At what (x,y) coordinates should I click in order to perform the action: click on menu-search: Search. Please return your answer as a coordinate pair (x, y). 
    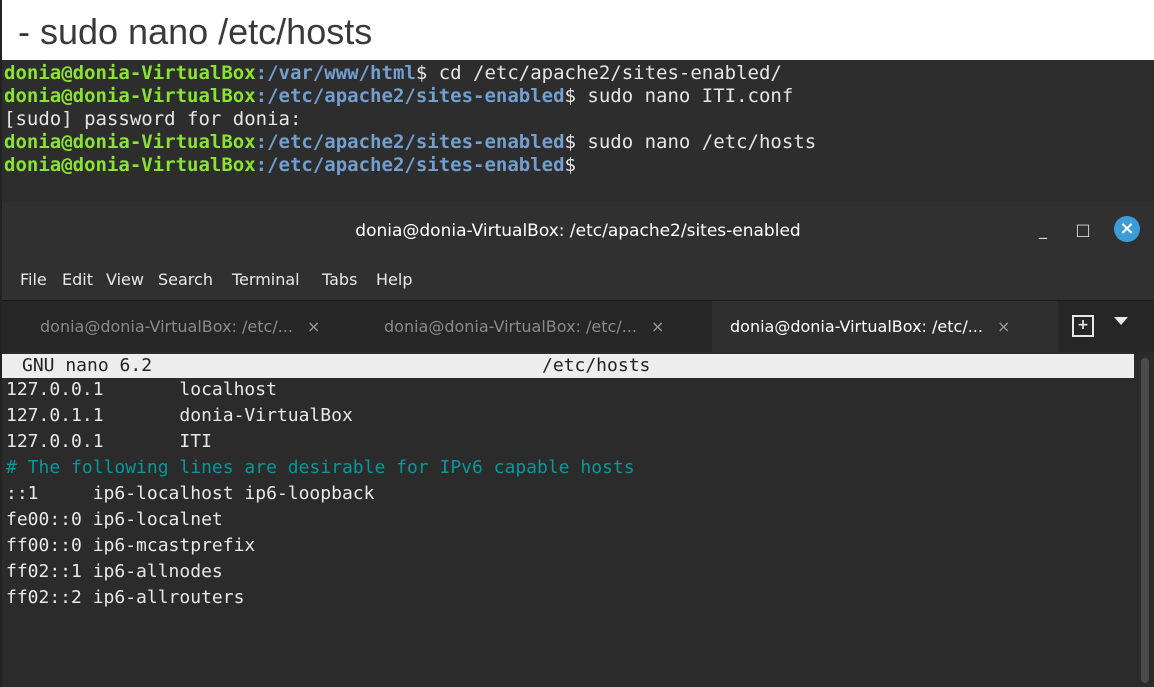
    Looking at the image, I should click on (185, 279).